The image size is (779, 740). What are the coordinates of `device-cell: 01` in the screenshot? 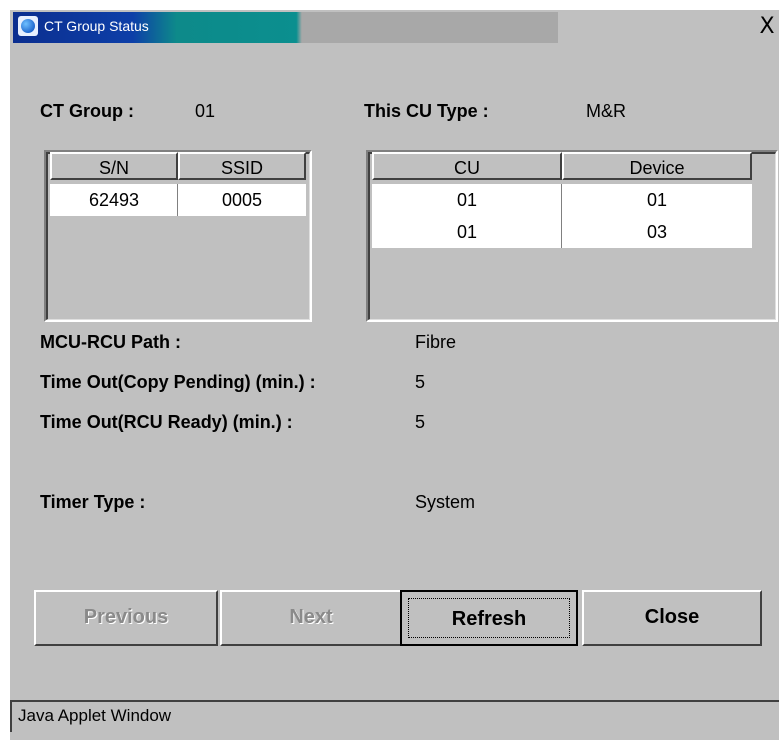 It's located at (657, 200).